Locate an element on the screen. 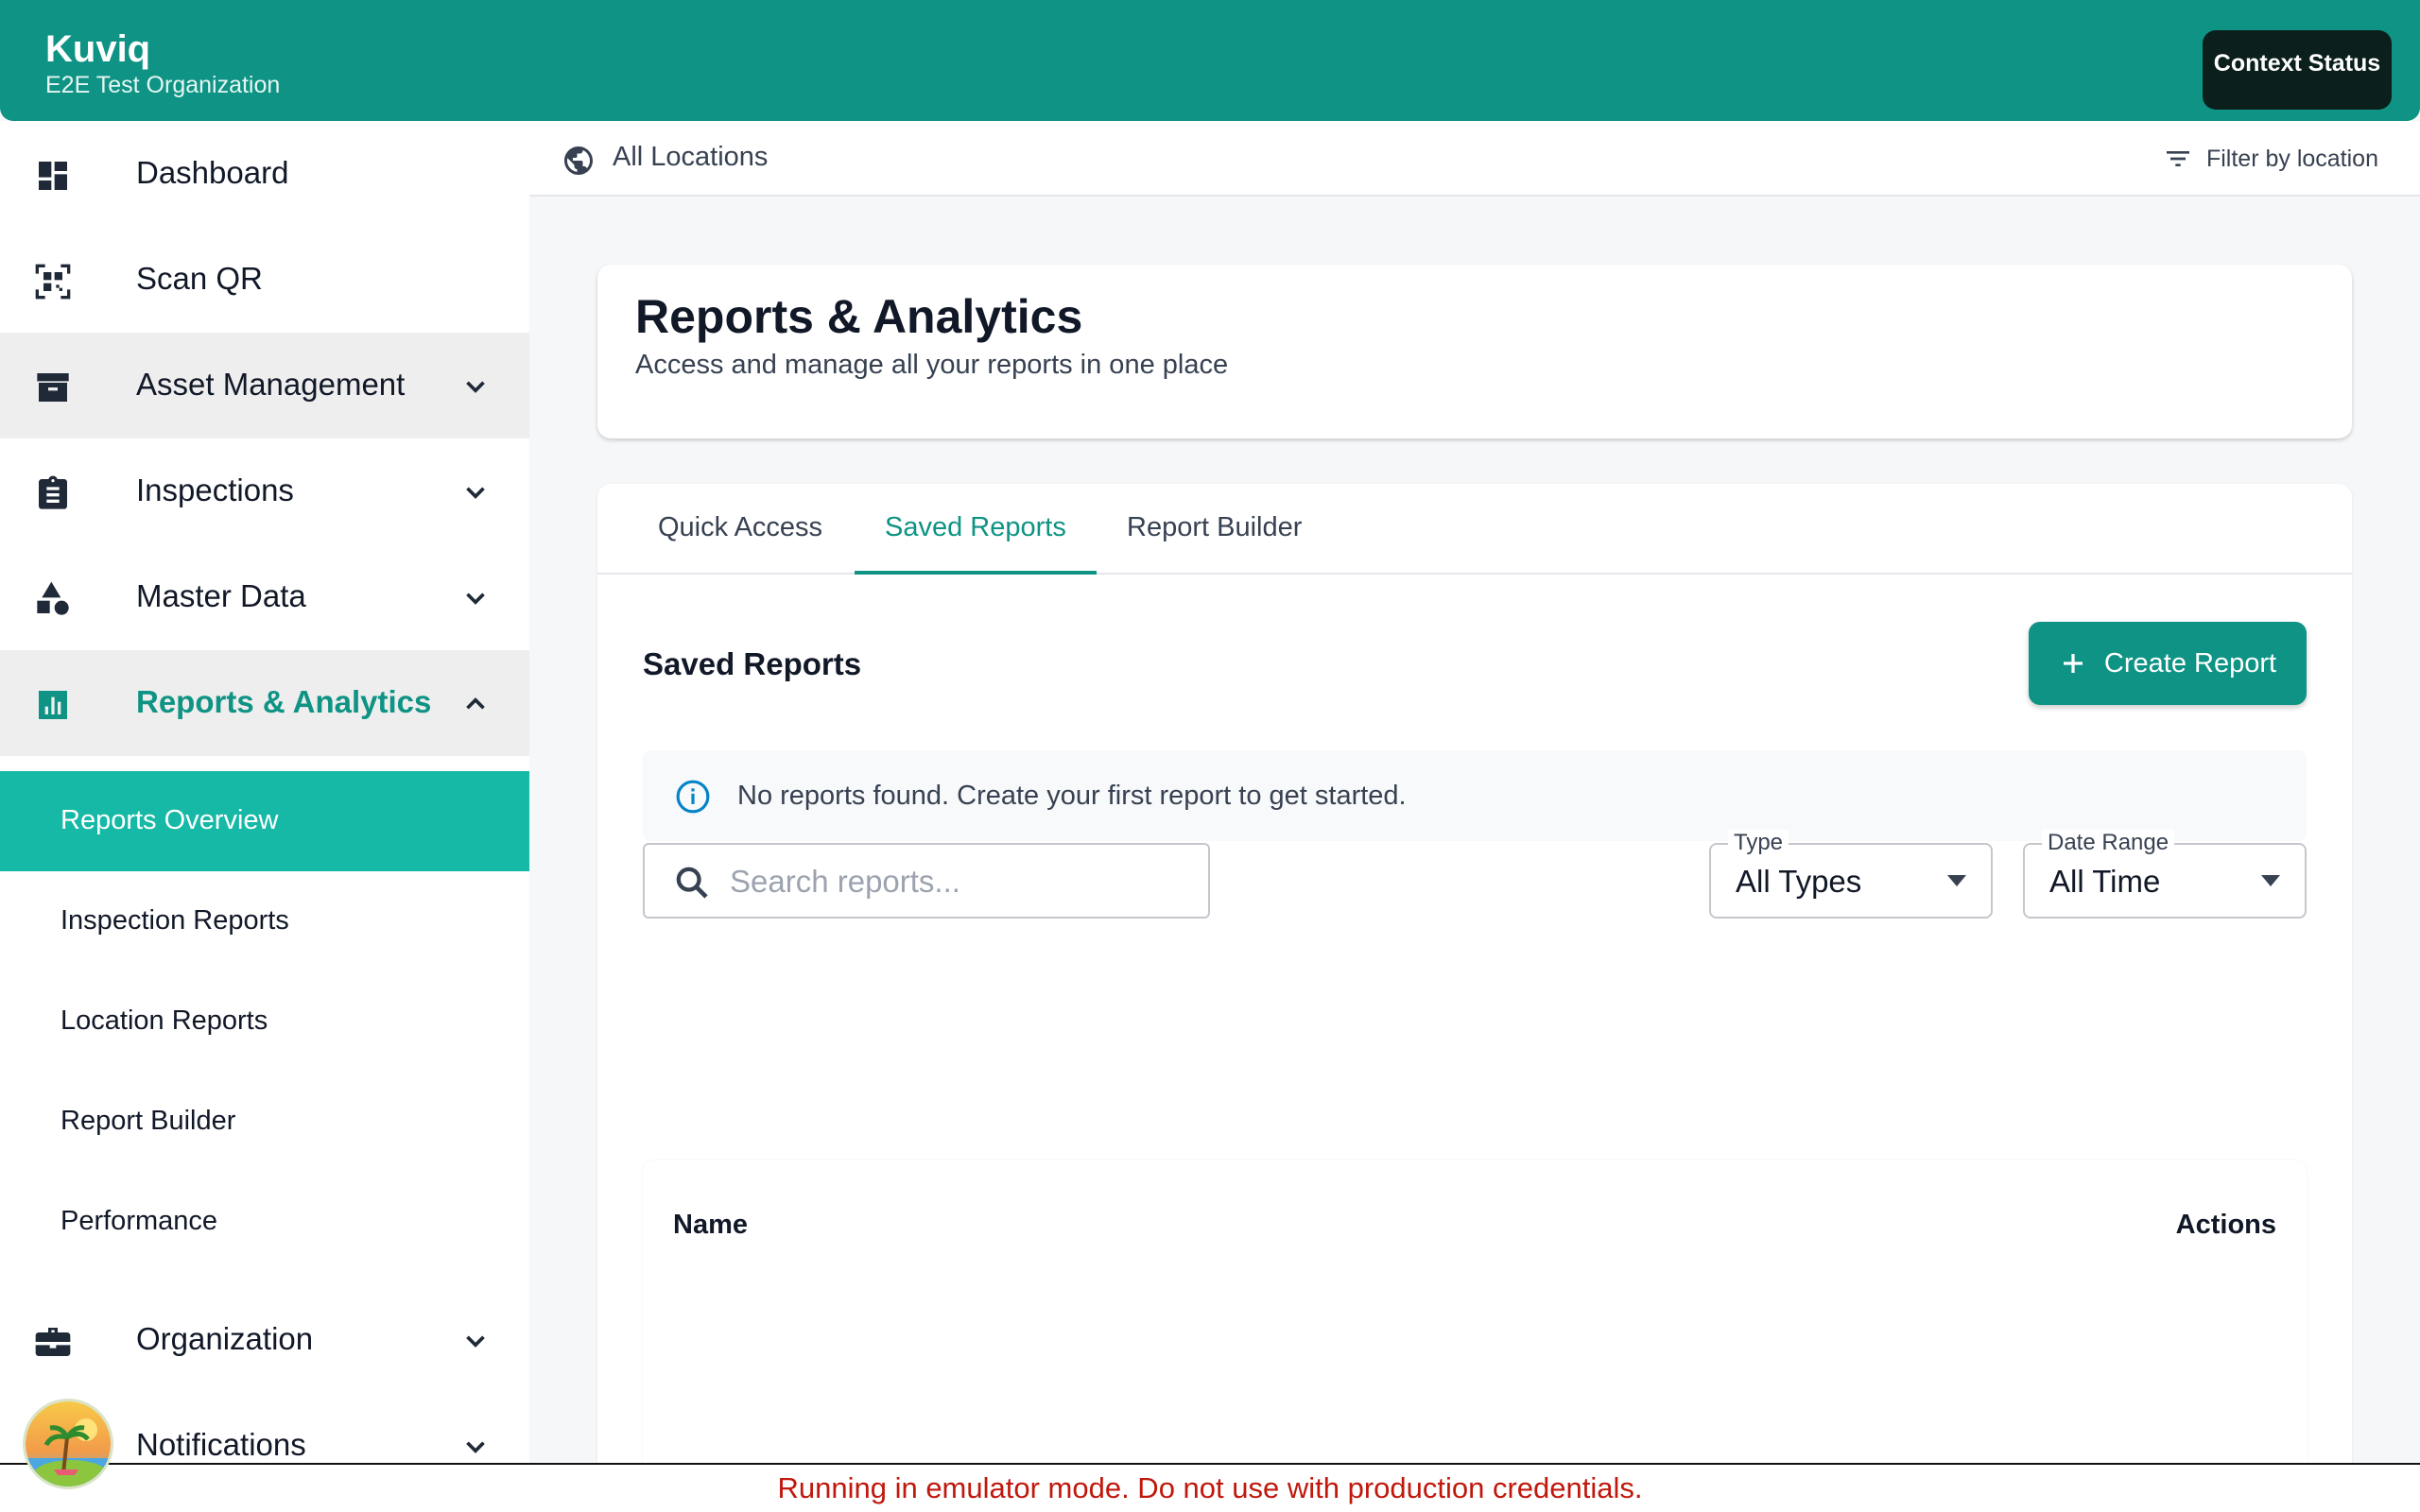  active-tab-indicator is located at coordinates (976, 573).